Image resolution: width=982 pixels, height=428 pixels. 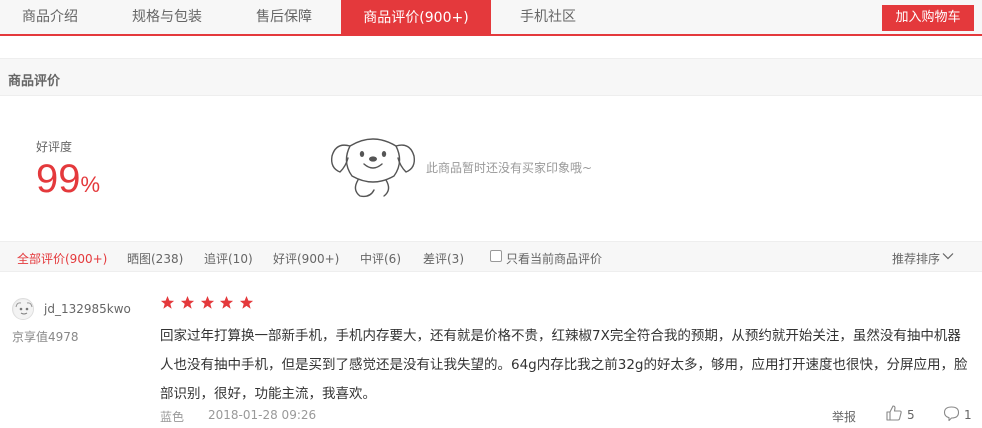 What do you see at coordinates (228, 258) in the screenshot?
I see `filter-follow-up: 追评(10)` at bounding box center [228, 258].